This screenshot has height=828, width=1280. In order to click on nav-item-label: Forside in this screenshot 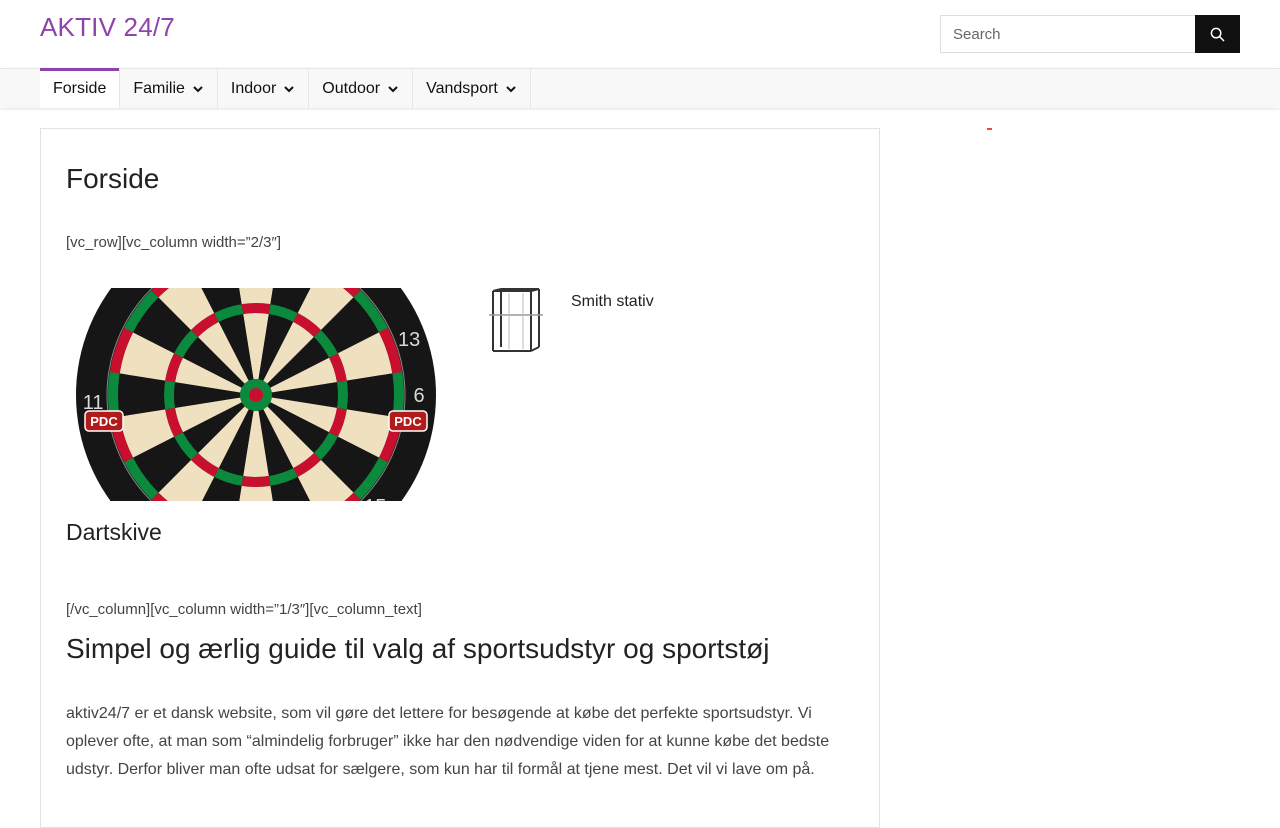, I will do `click(79, 89)`.